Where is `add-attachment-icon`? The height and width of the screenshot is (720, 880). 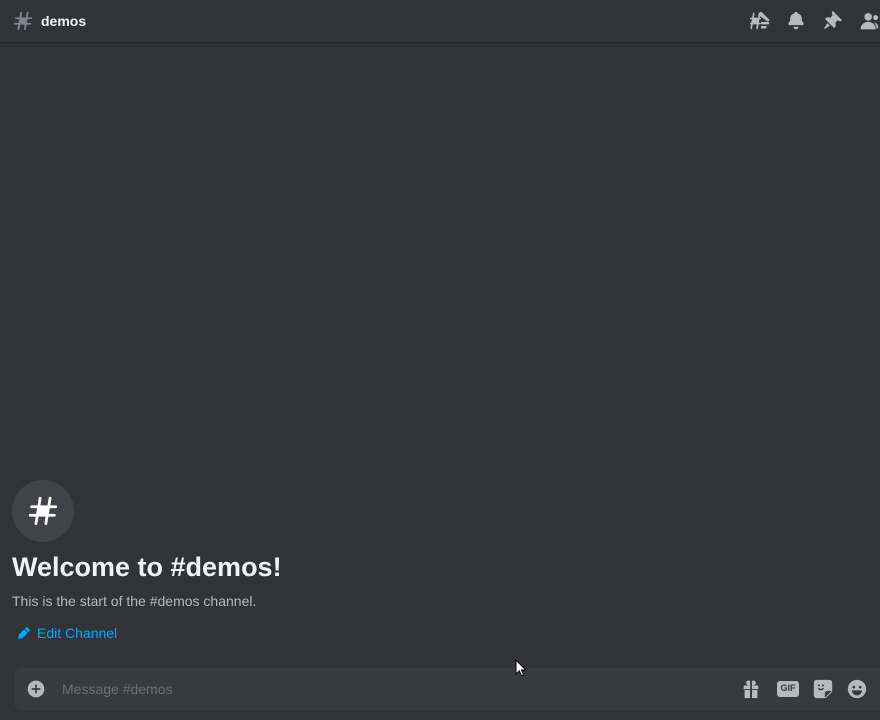
add-attachment-icon is located at coordinates (36, 689).